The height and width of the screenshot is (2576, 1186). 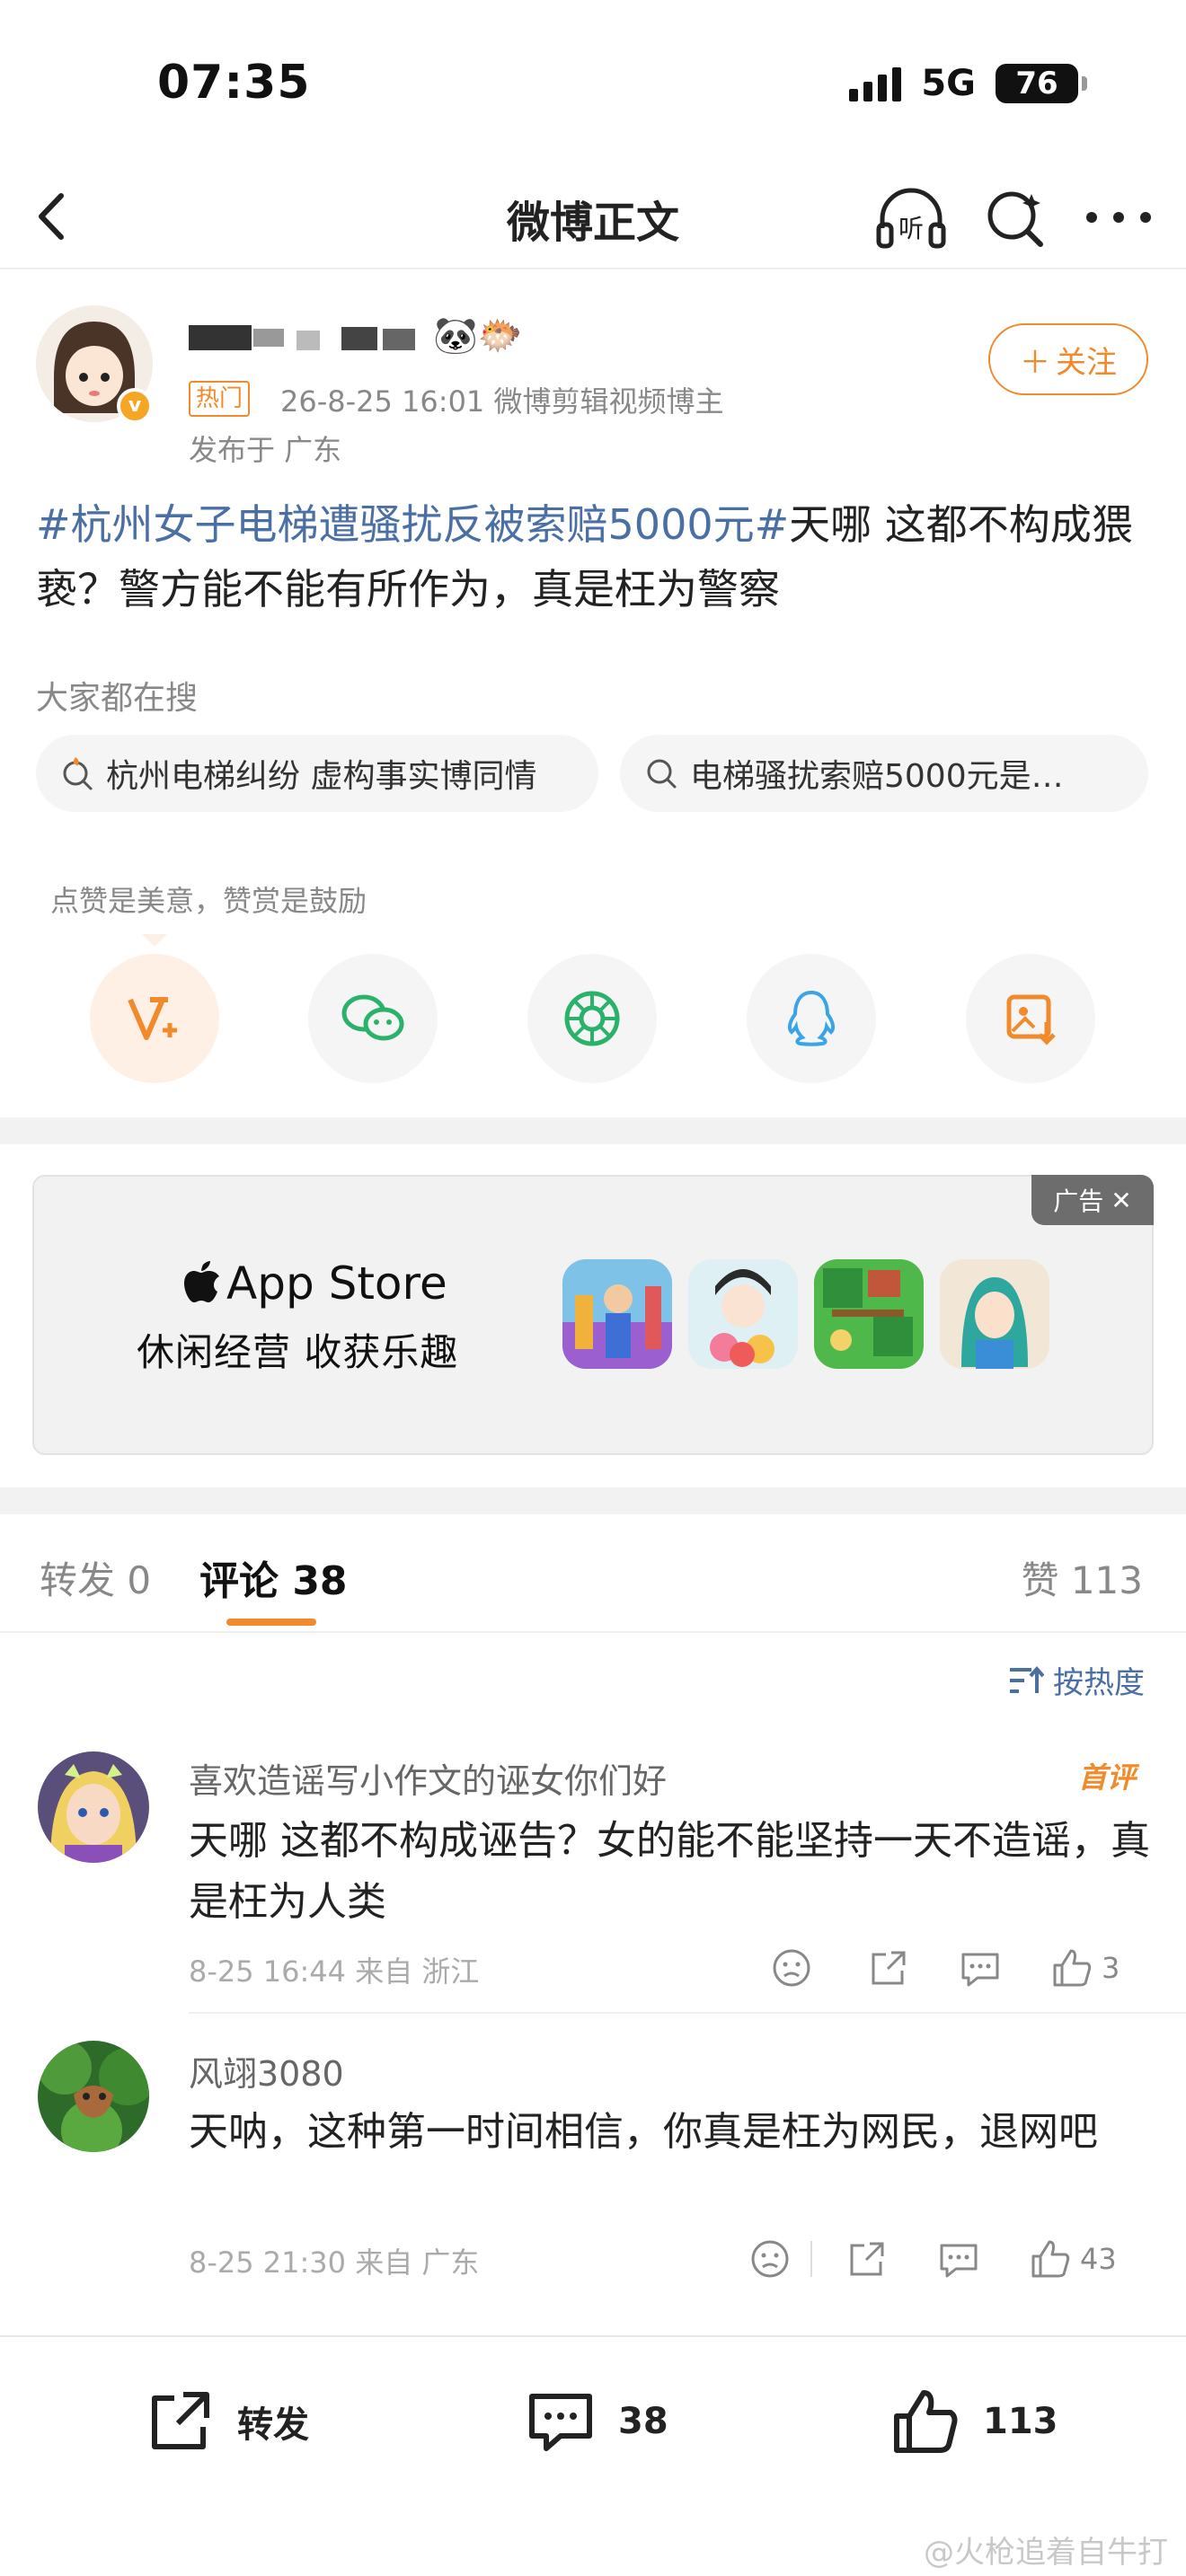 I want to click on listen-icon: 听, so click(x=911, y=217).